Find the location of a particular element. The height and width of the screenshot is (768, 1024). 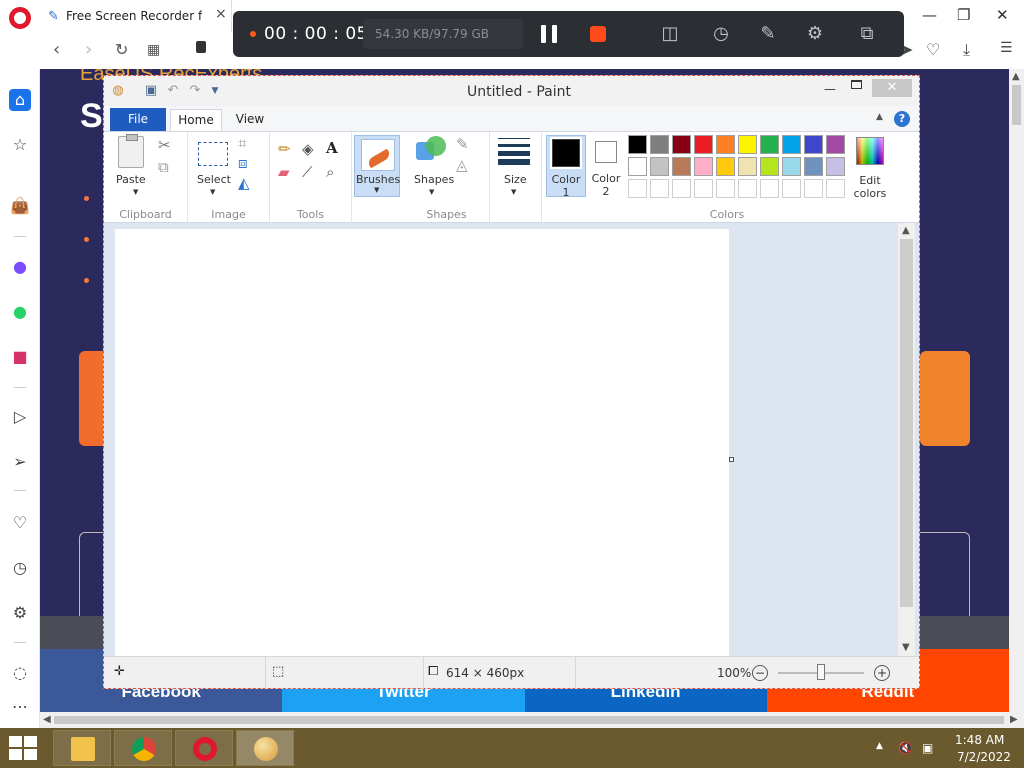

resize-icon: ⧈ is located at coordinates (243, 163).